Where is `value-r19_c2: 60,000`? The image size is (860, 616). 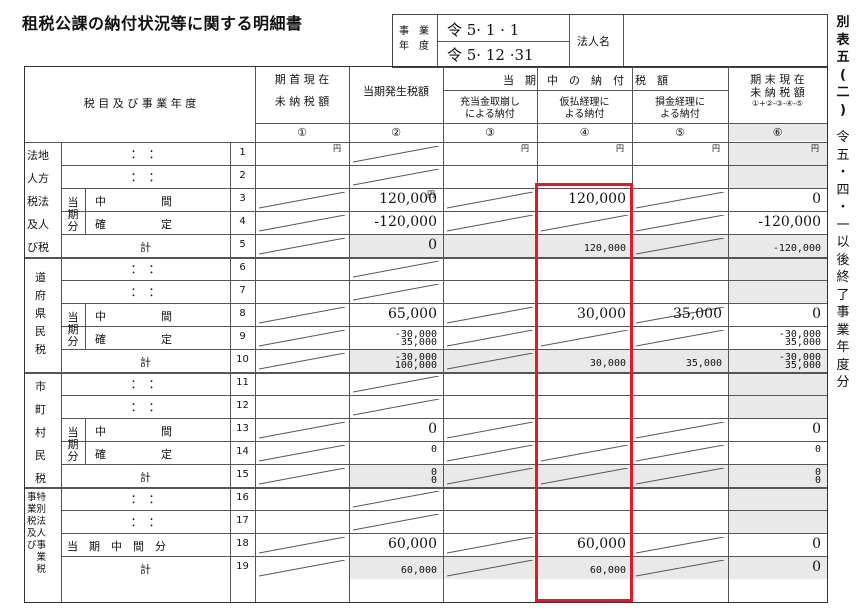 value-r19_c2: 60,000 is located at coordinates (418, 570).